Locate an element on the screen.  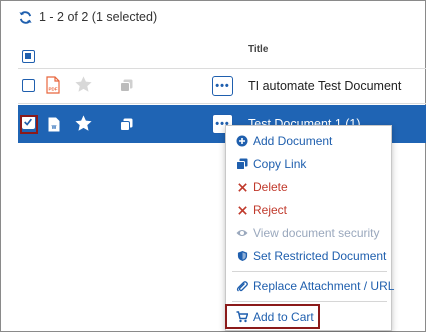
menu-item-reject: Reject is located at coordinates (261, 210).